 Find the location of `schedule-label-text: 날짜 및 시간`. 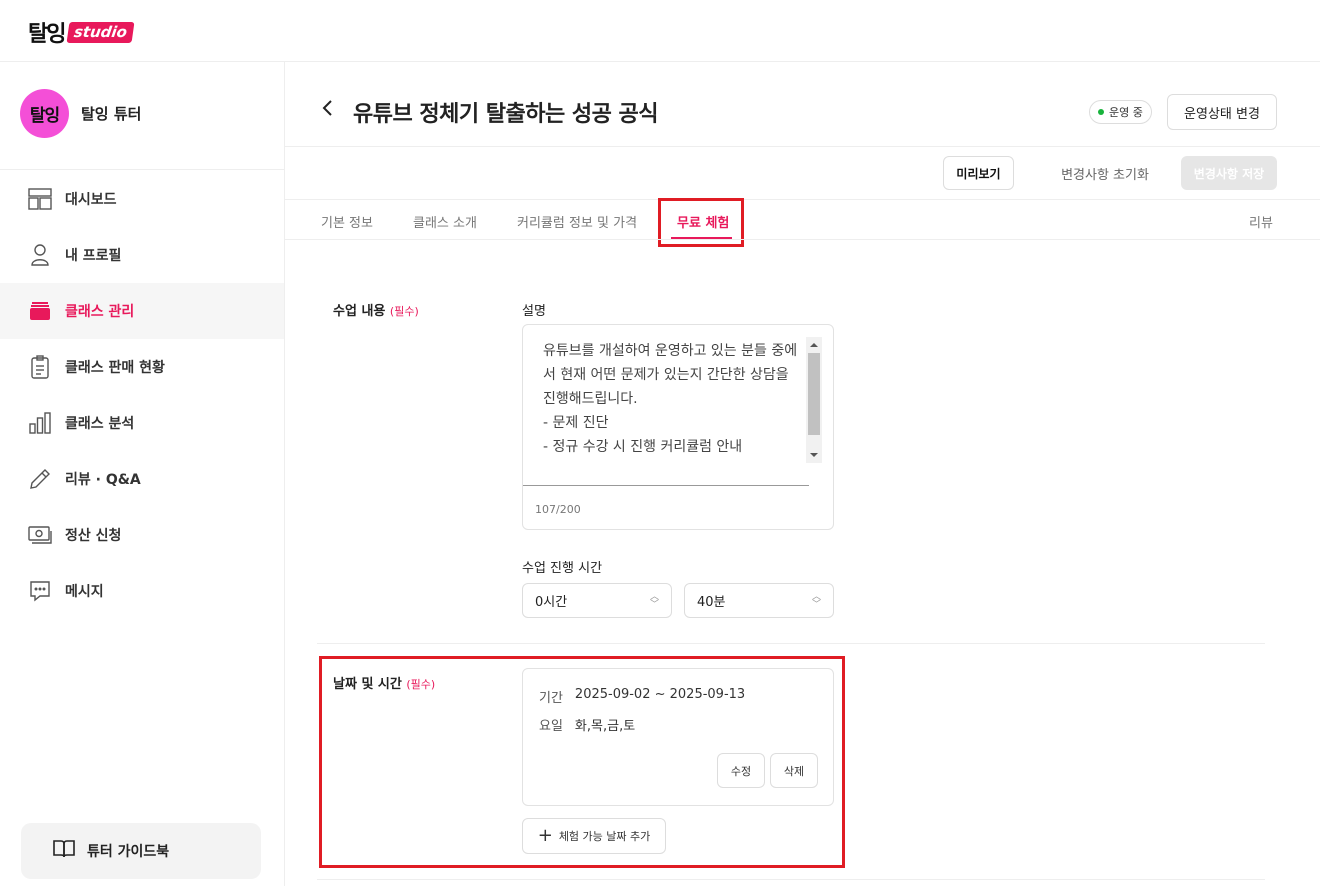

schedule-label-text: 날짜 및 시간 is located at coordinates (367, 684).